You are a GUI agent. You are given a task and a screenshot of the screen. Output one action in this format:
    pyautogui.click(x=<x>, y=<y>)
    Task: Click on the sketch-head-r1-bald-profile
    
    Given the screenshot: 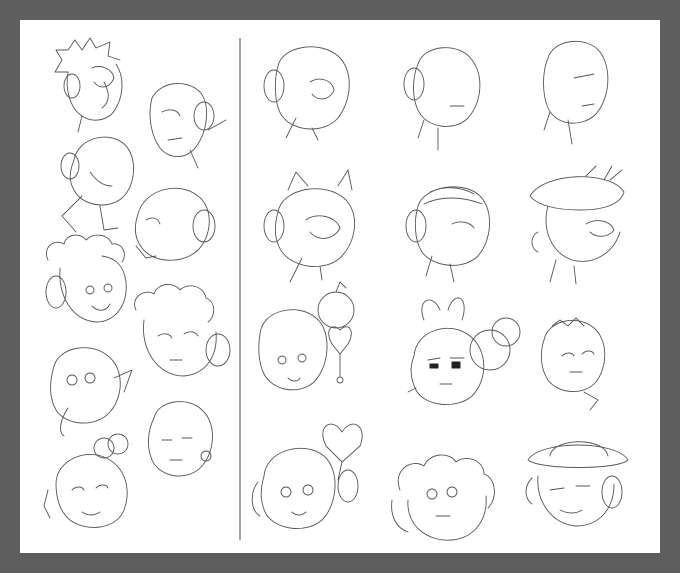 What is the action you would take?
    pyautogui.click(x=576, y=92)
    